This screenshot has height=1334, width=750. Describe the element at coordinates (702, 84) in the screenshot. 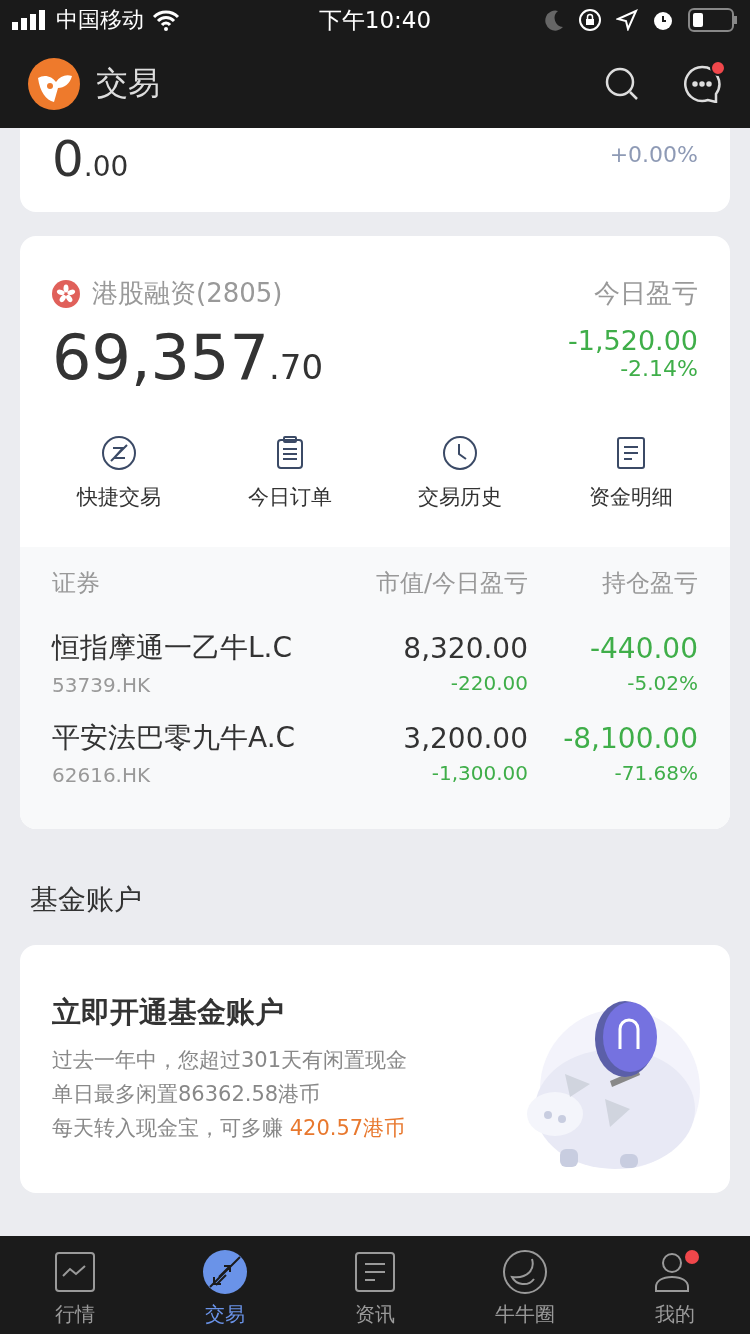

I see `message-button` at that location.